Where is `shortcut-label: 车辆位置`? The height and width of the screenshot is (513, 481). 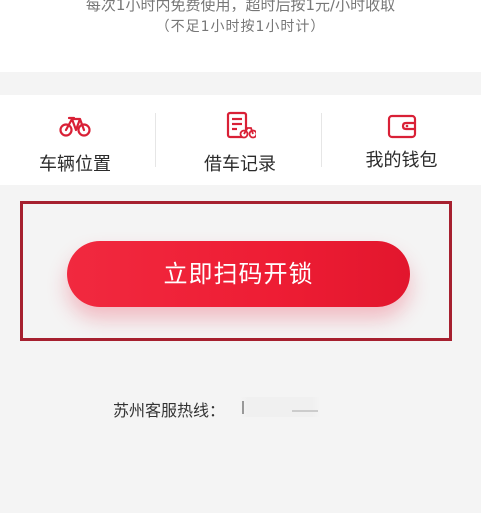
shortcut-label: 车辆位置 is located at coordinates (75, 164).